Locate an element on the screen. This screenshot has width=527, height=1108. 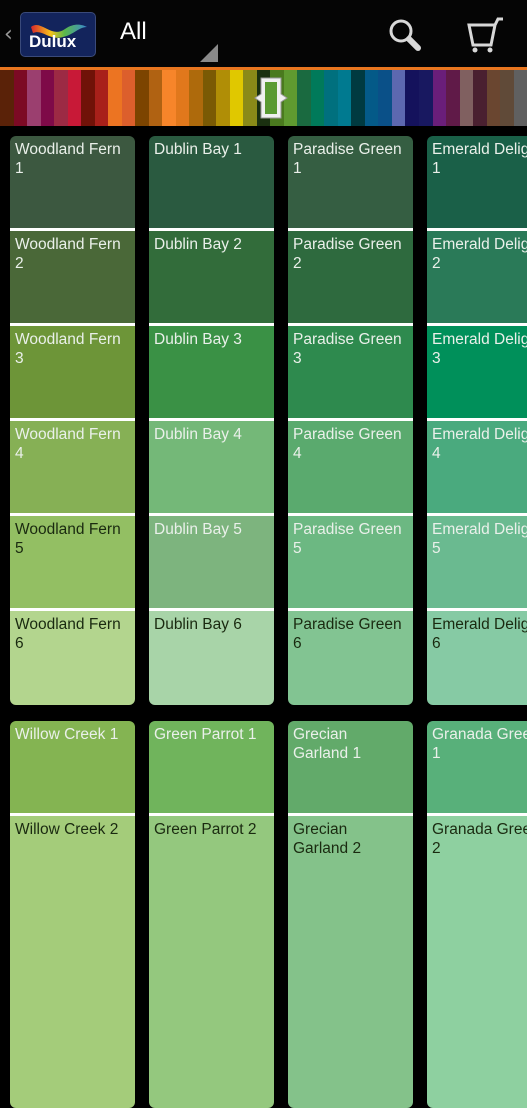
color-swatch: Paradise Green 5 is located at coordinates (350, 562).